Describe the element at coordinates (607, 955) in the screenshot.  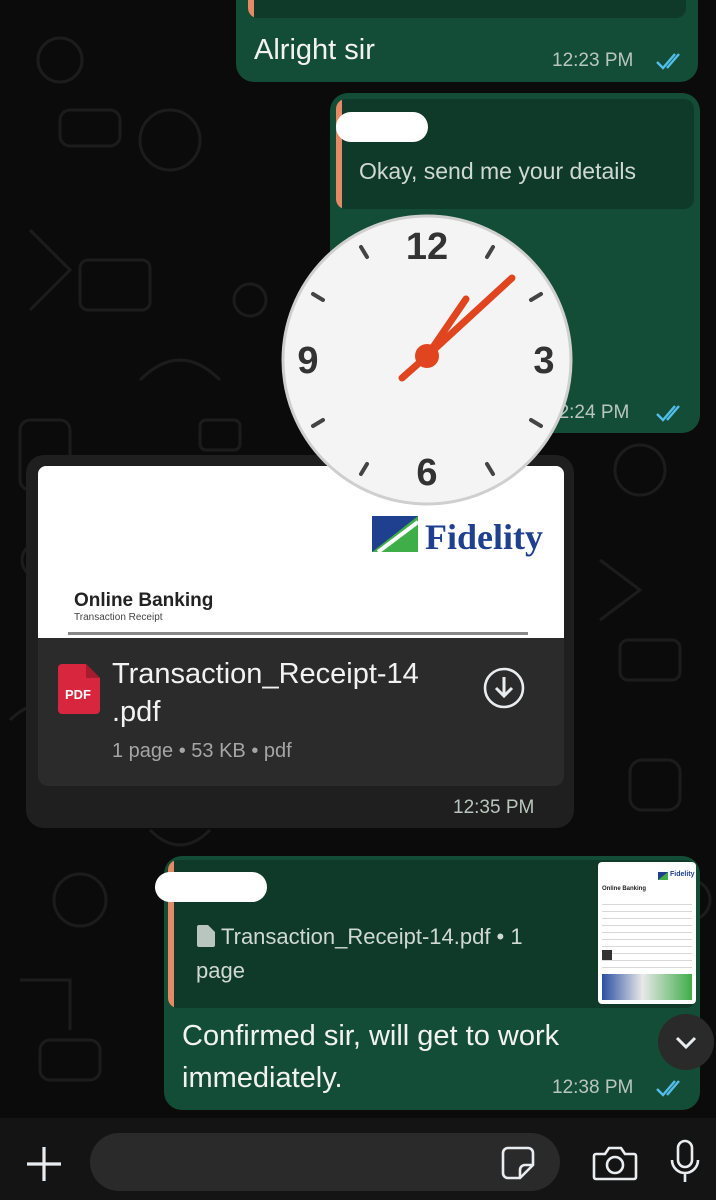
I see `thumbnail-qr` at that location.